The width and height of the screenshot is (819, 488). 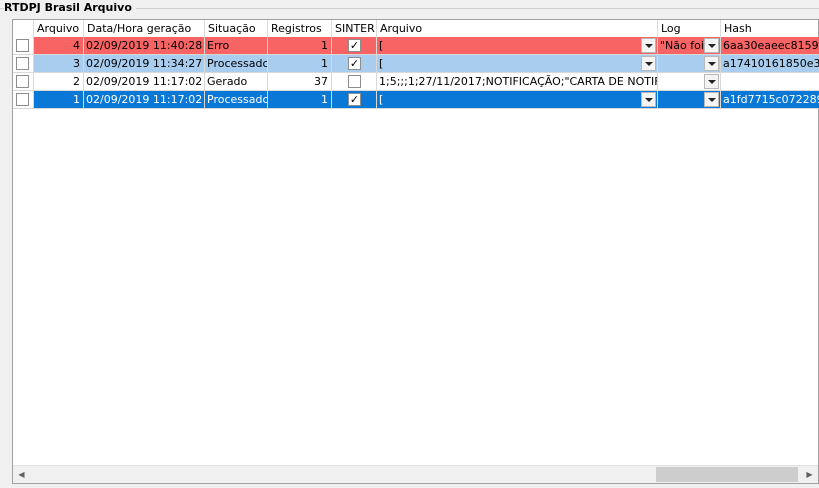 I want to click on registros-cell: 37, so click(x=300, y=82).